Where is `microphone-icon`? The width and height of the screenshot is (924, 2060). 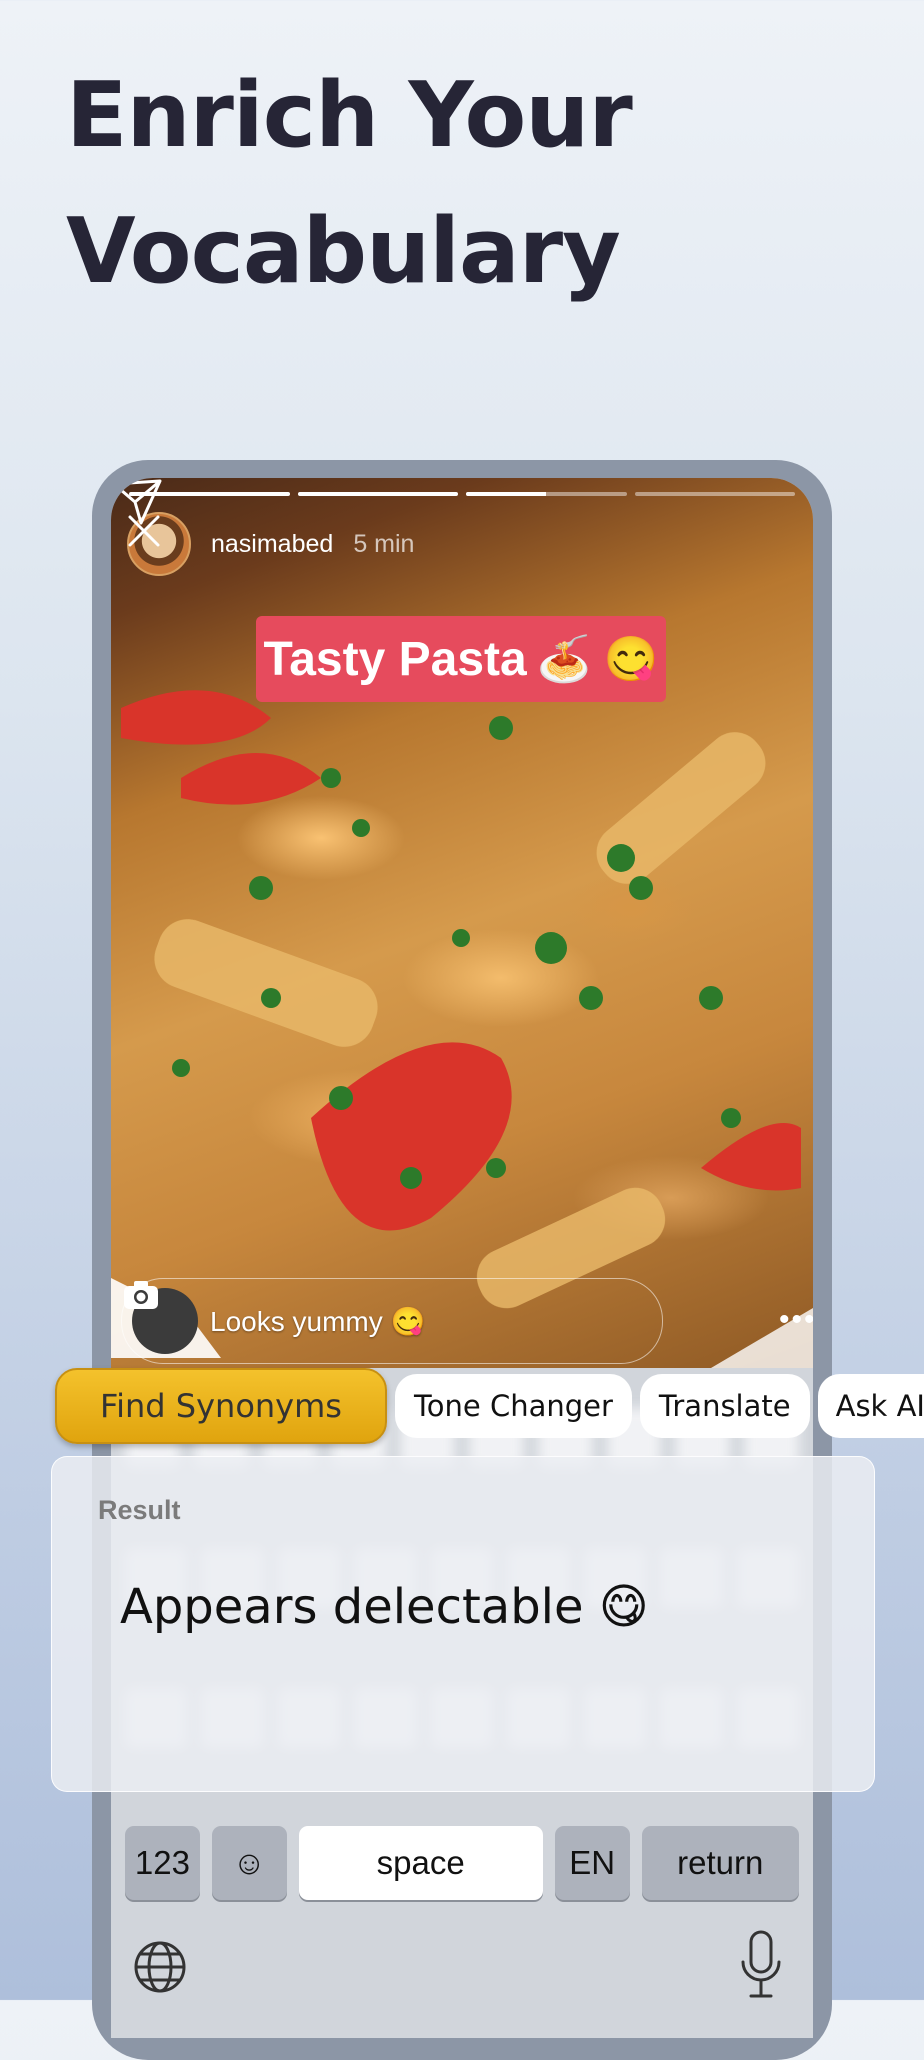
microphone-icon is located at coordinates (761, 1965).